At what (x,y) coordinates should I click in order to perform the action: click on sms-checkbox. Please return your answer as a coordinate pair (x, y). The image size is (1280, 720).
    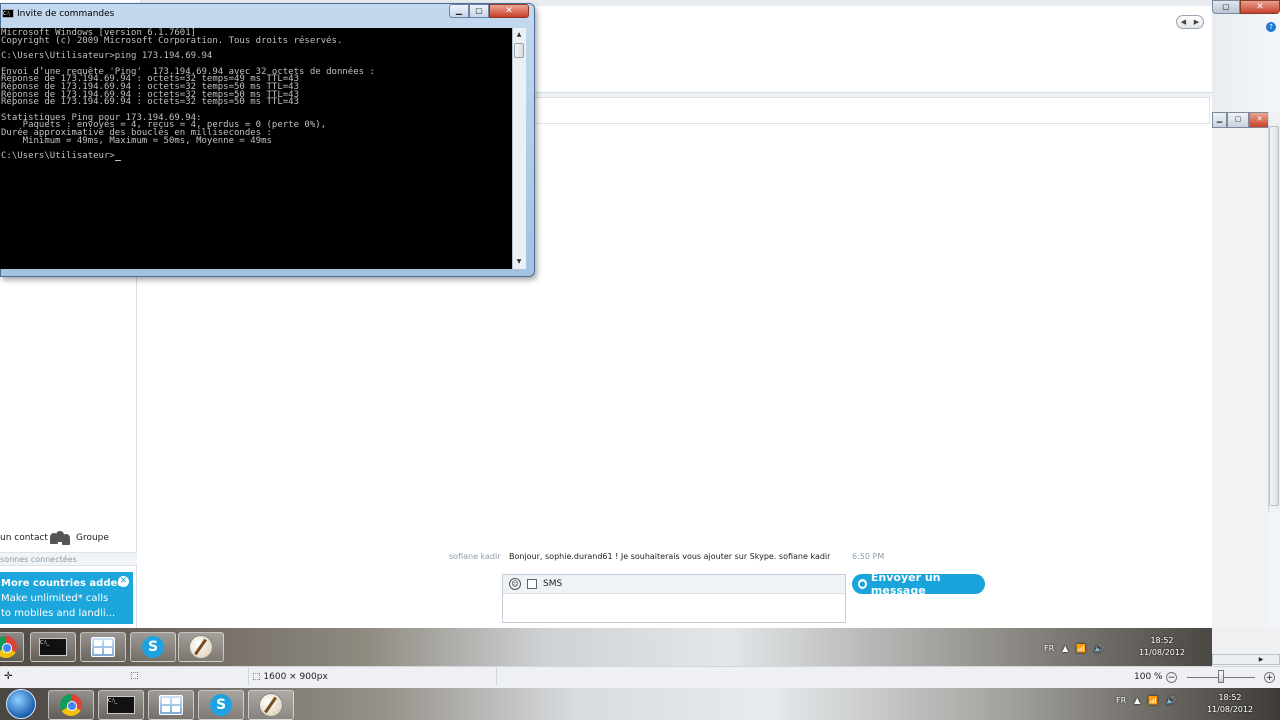
    Looking at the image, I should click on (532, 584).